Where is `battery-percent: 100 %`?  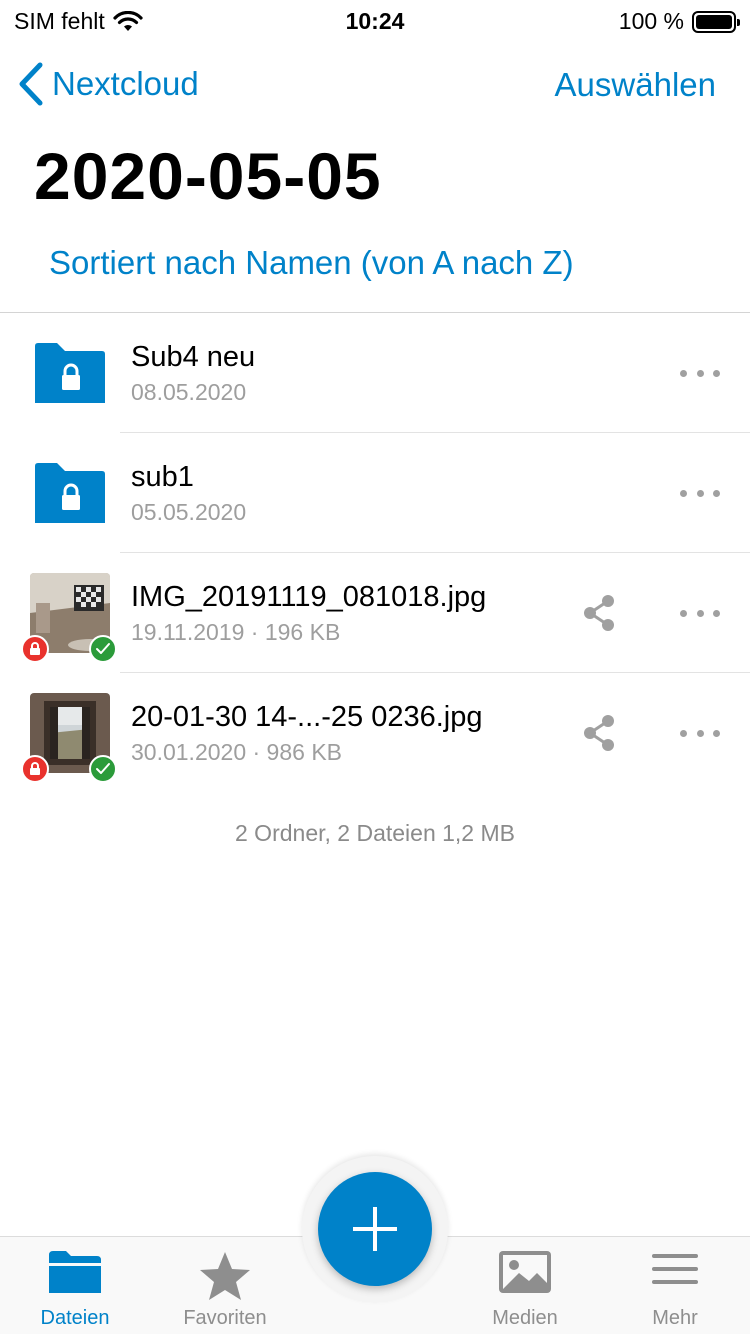
battery-percent: 100 % is located at coordinates (651, 21).